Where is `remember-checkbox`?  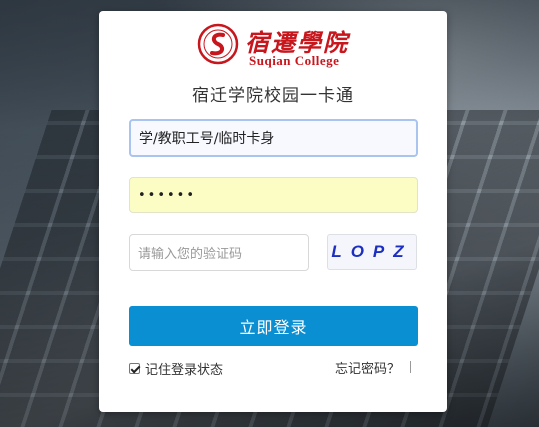
remember-checkbox is located at coordinates (134, 368).